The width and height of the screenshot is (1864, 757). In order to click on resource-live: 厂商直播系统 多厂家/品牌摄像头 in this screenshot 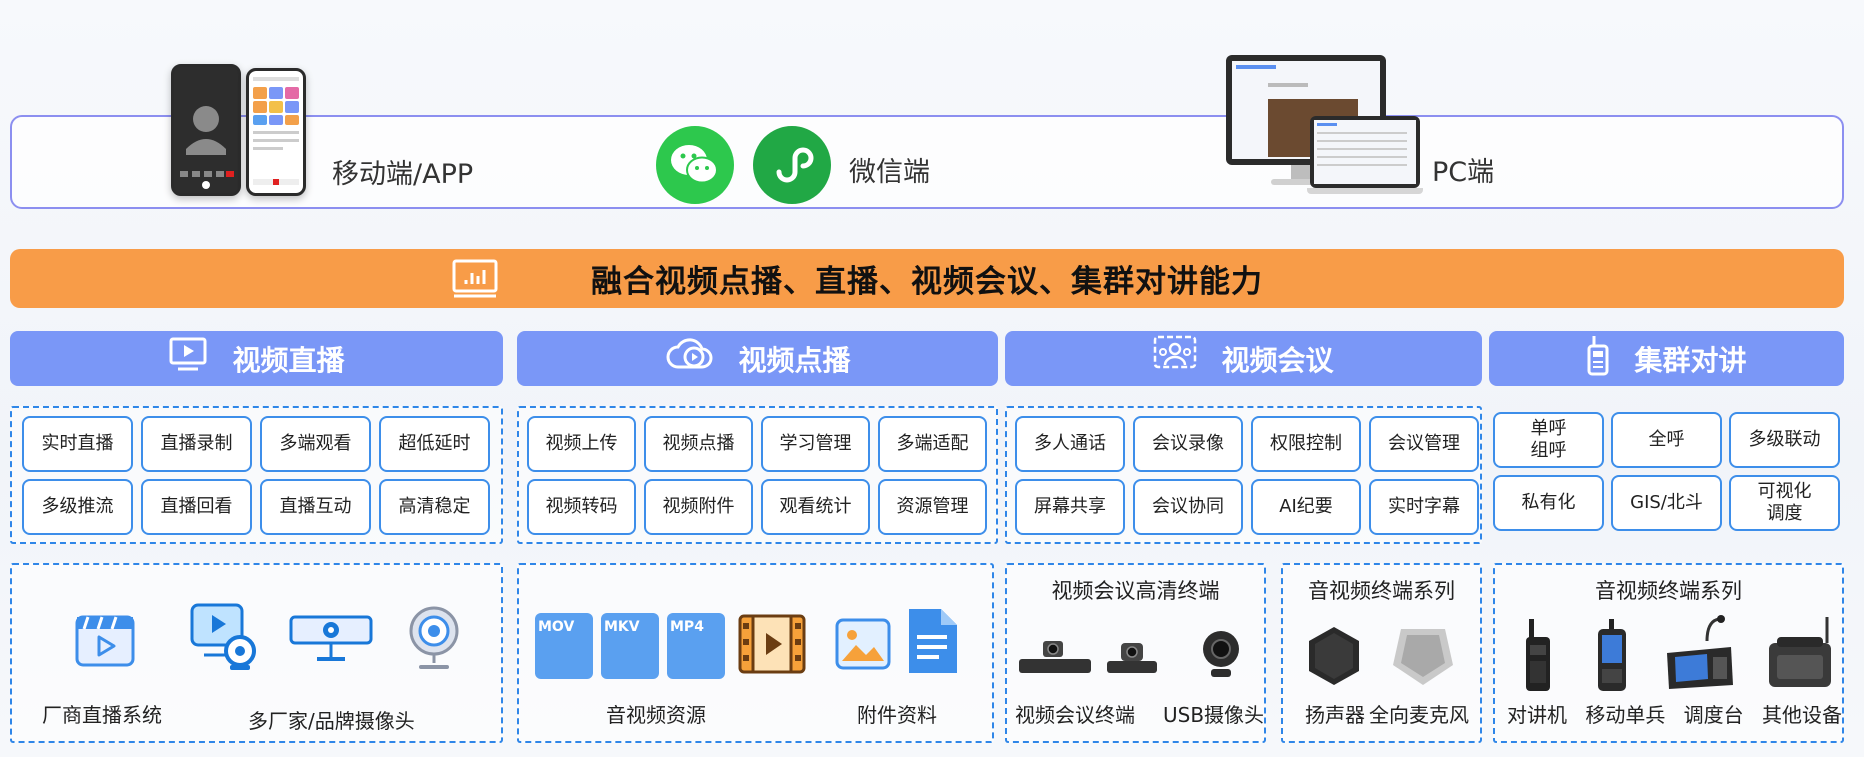, I will do `click(256, 653)`.